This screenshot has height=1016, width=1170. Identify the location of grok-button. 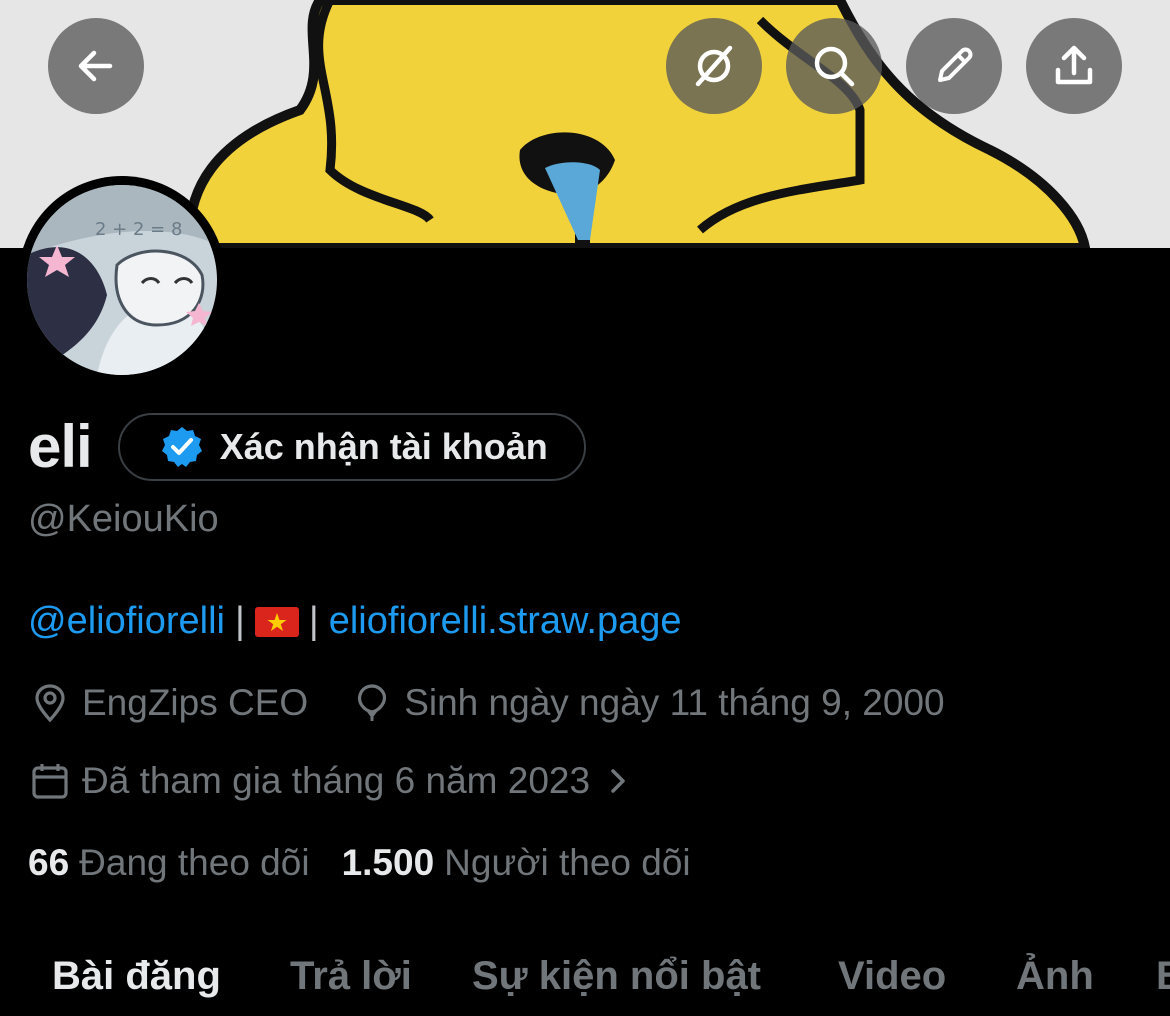
(714, 66).